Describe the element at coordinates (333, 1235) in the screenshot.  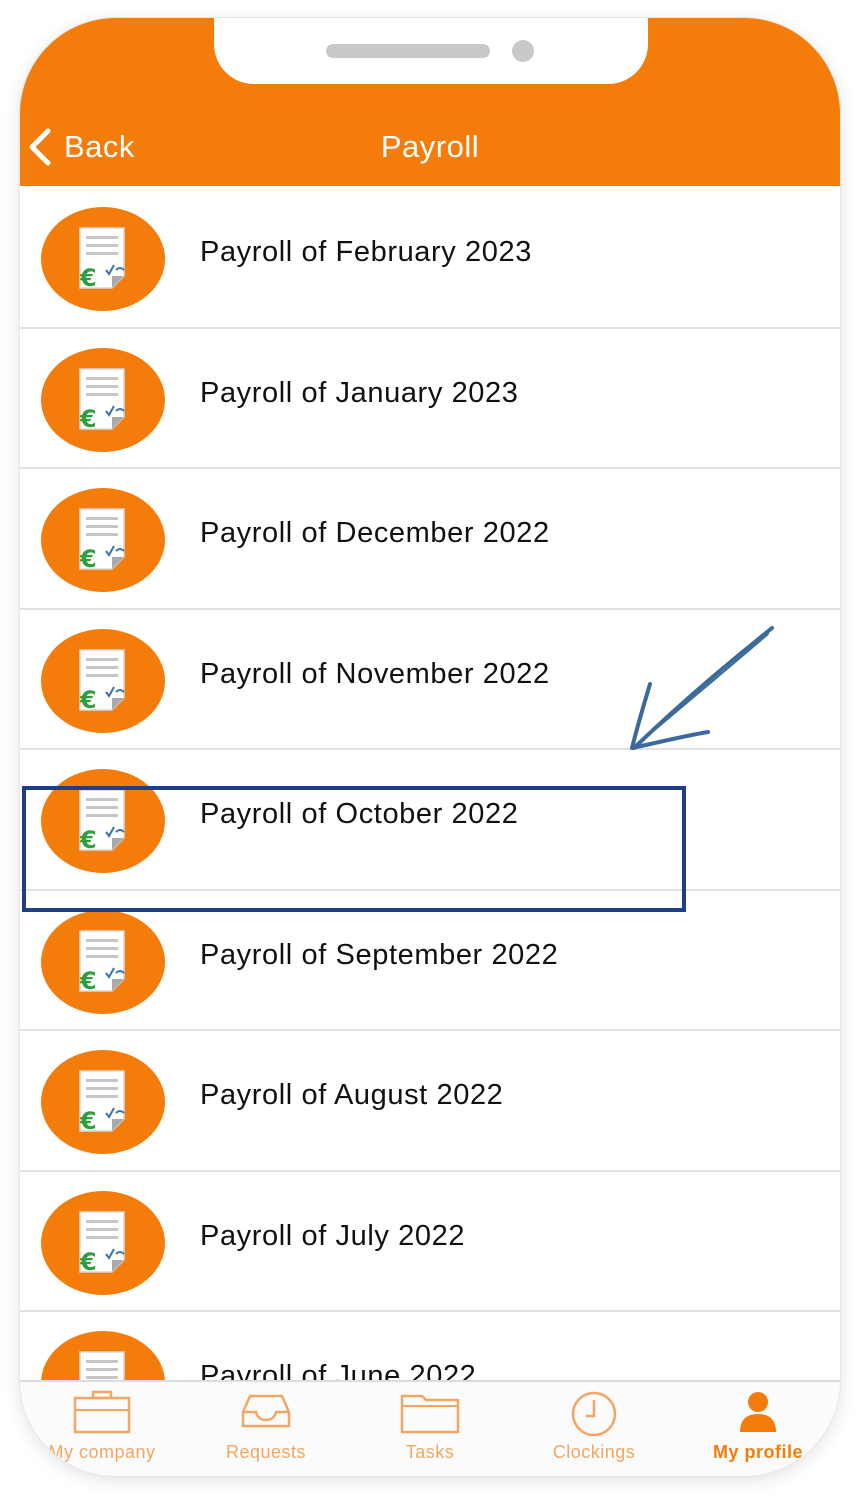
I see `payroll-item-label: Payroll of July 2022` at that location.